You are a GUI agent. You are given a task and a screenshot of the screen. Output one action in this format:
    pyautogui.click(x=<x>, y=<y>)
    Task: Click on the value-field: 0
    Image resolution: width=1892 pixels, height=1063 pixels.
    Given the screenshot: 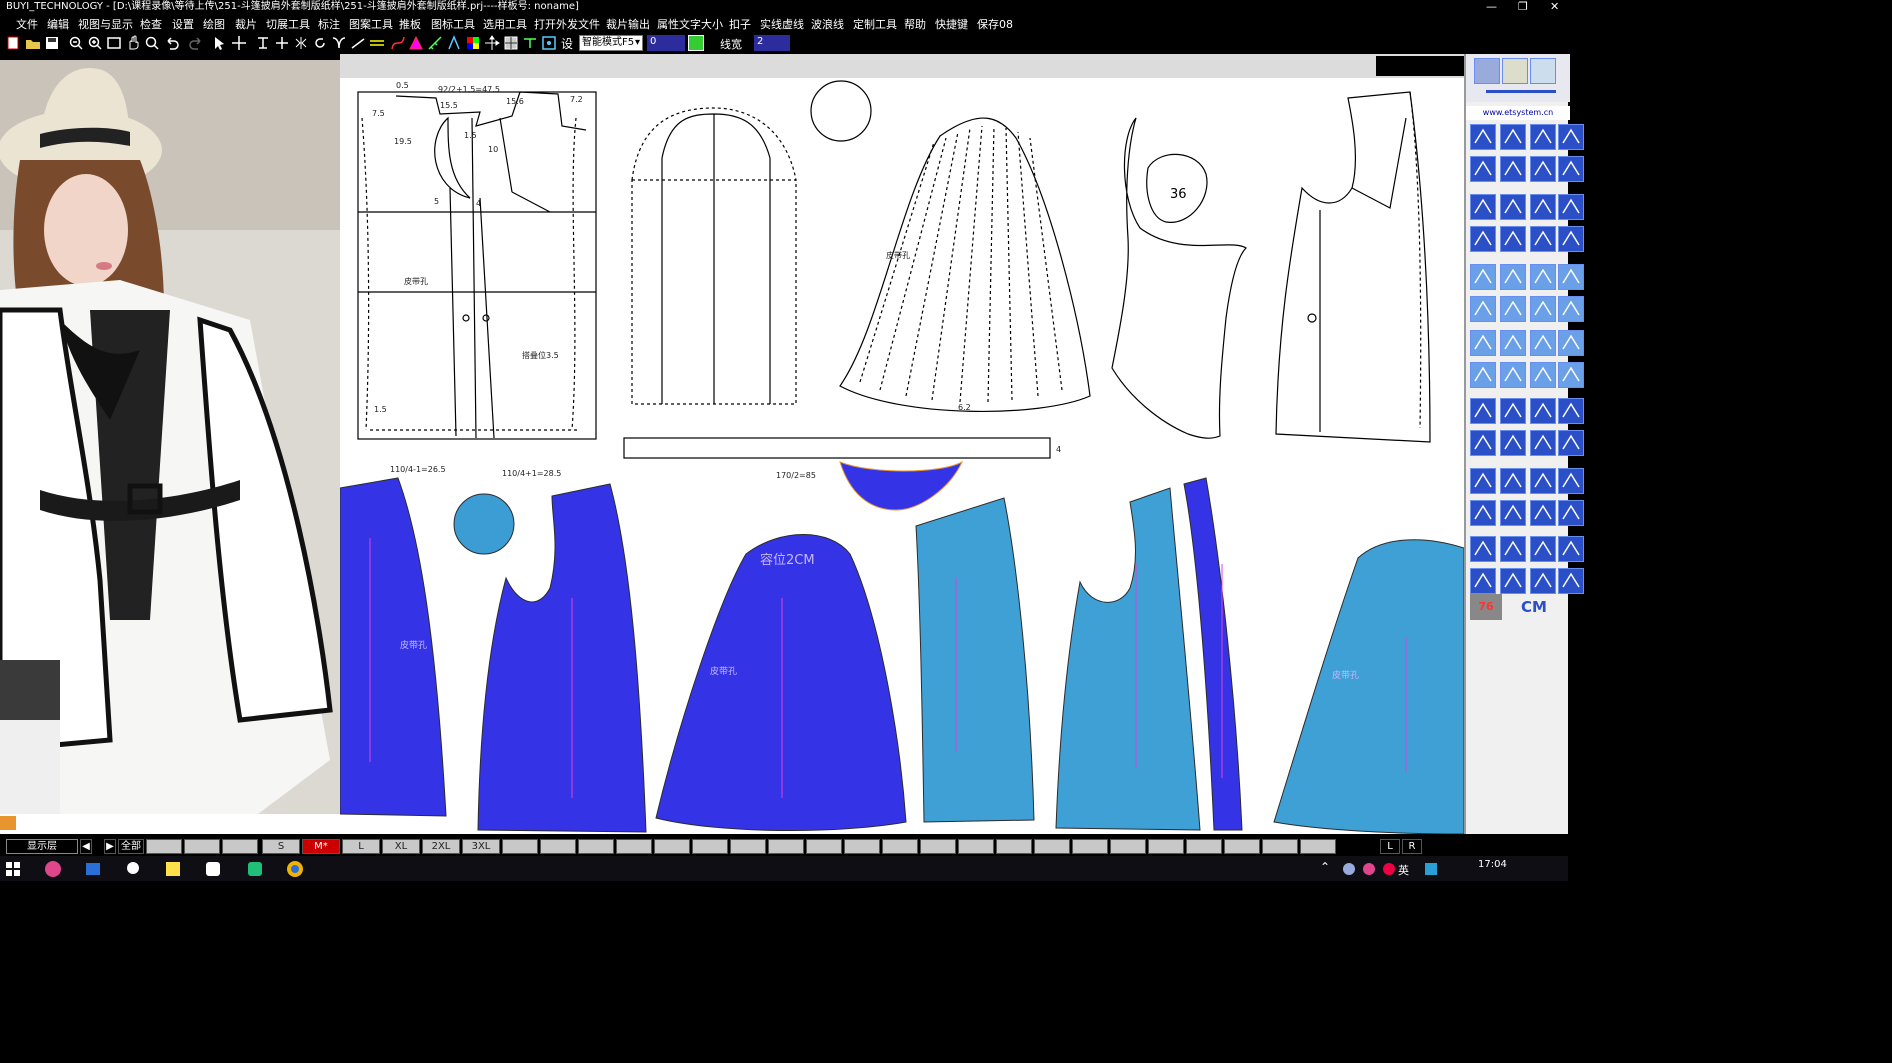 What is the action you would take?
    pyautogui.click(x=666, y=43)
    